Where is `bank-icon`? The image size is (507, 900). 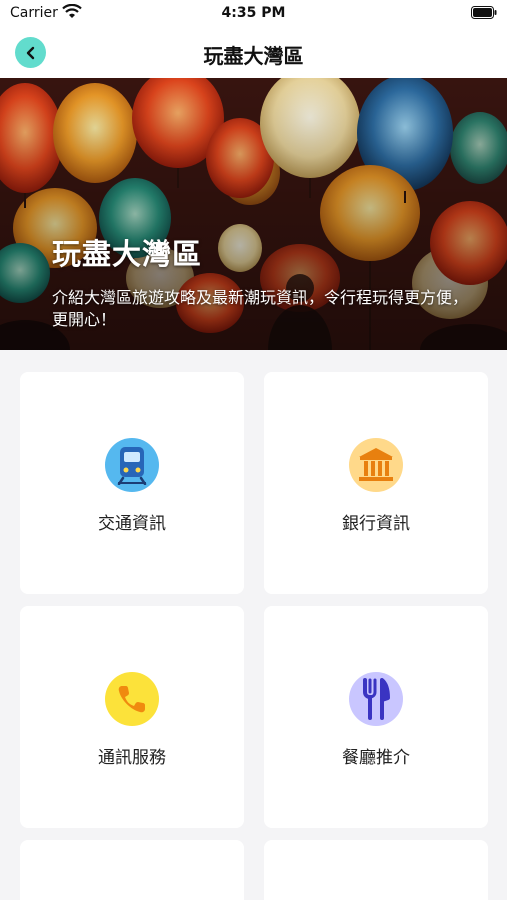 bank-icon is located at coordinates (376, 465).